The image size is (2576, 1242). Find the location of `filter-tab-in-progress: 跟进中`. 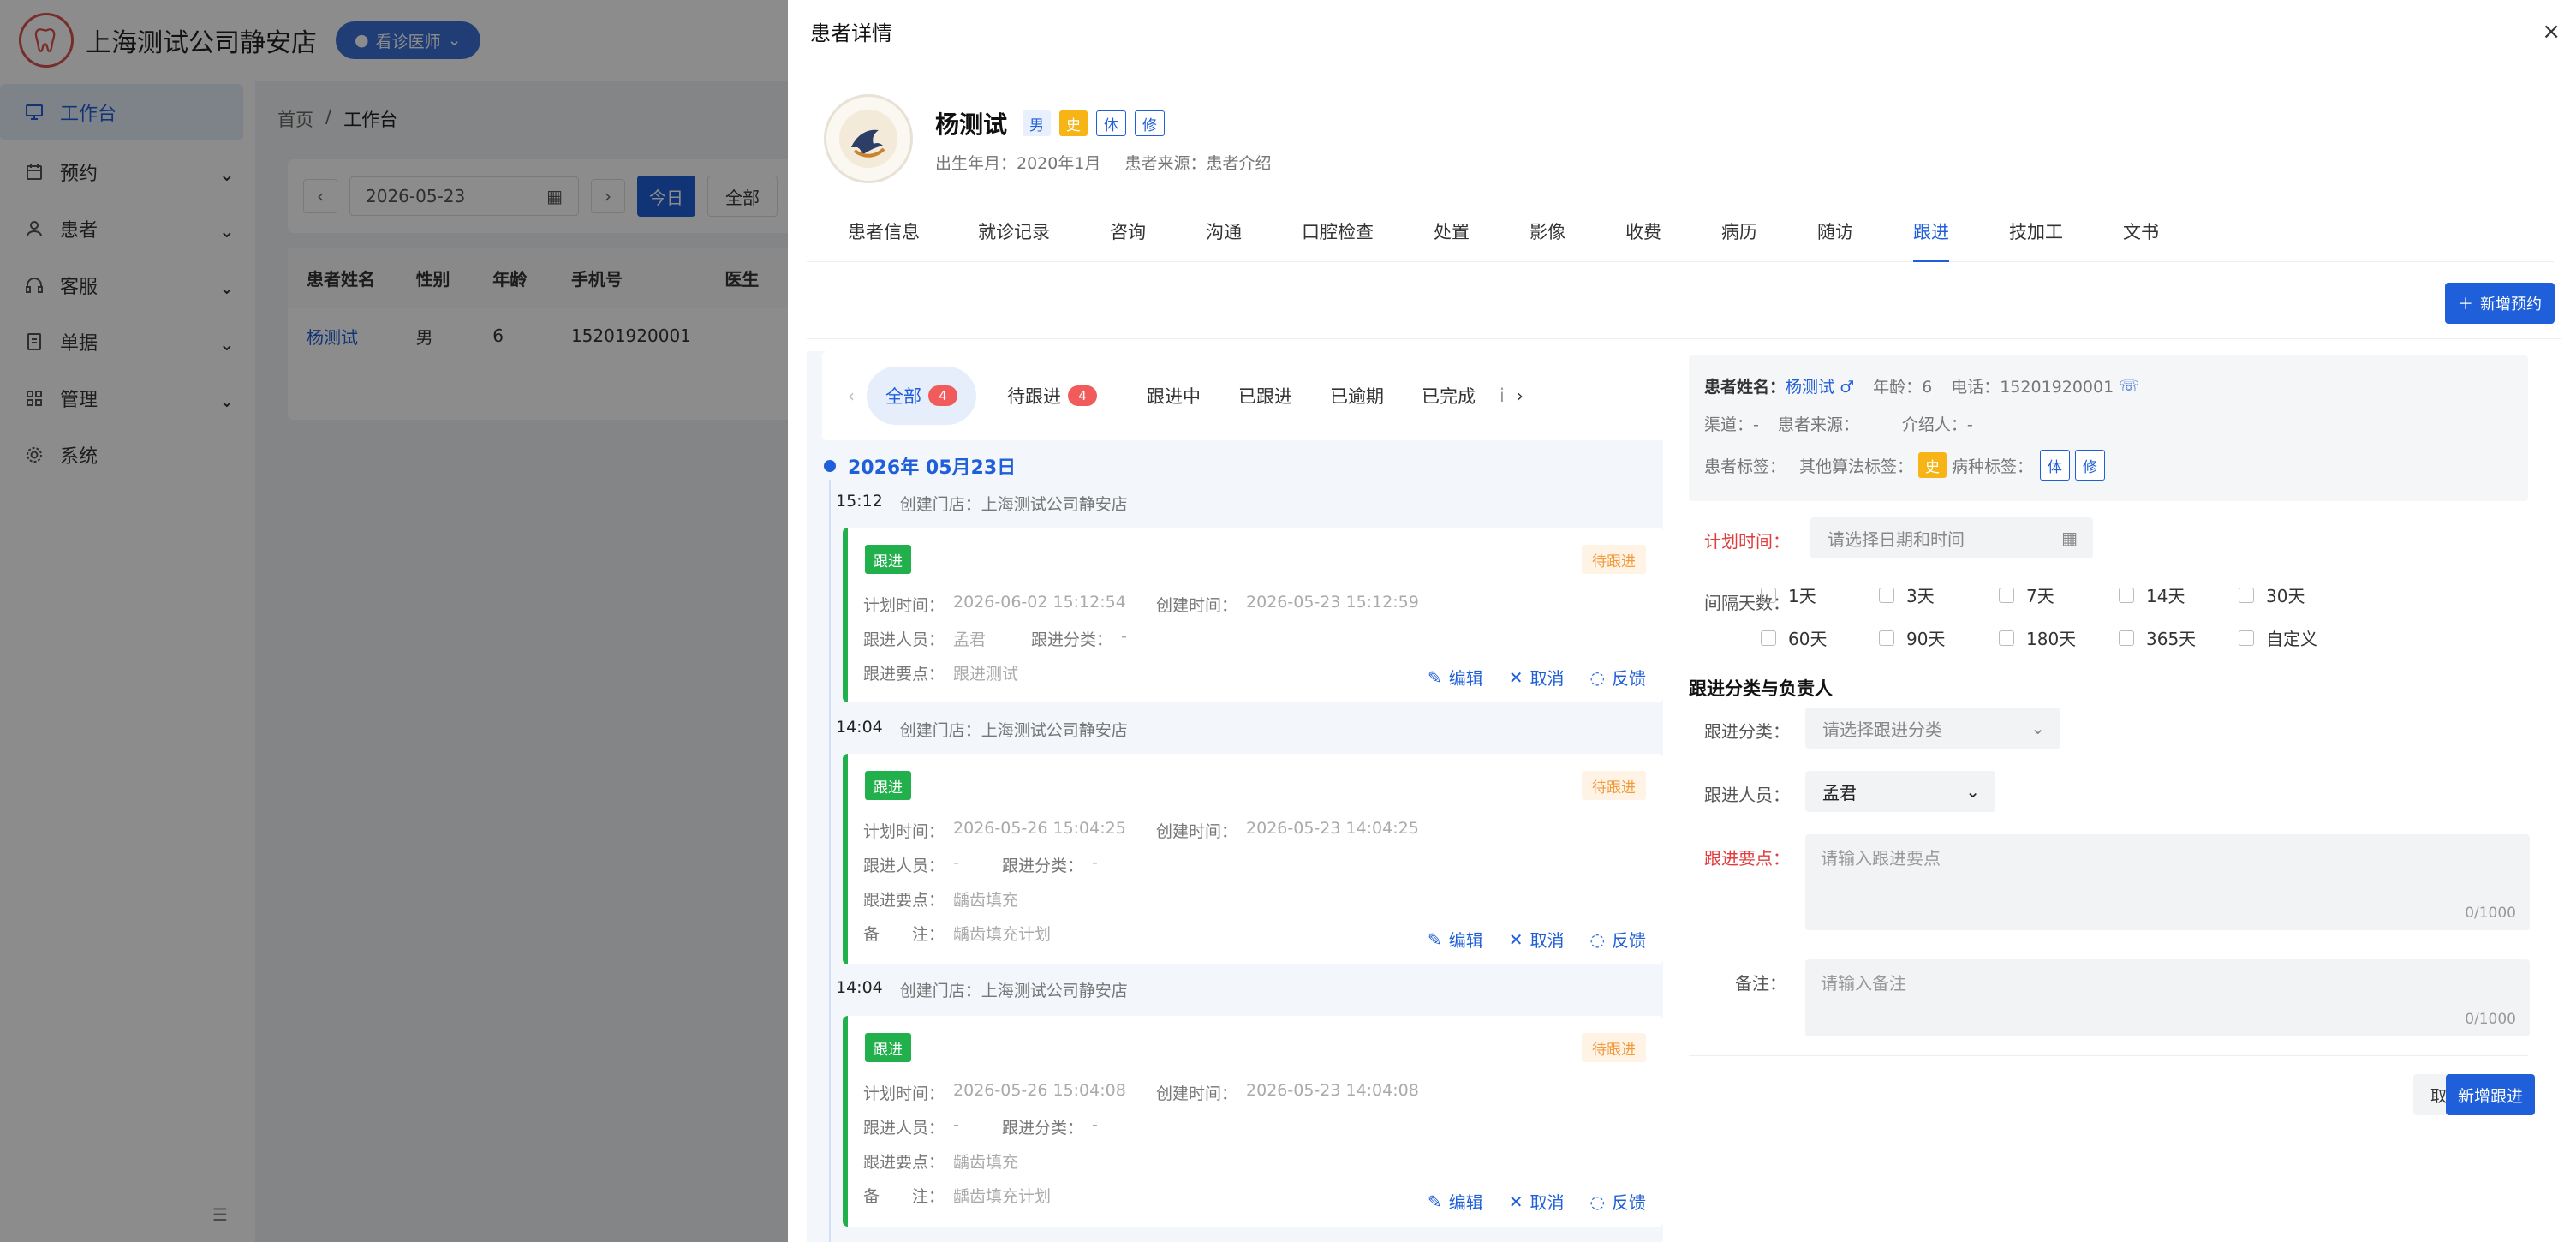

filter-tab-in-progress: 跟进中 is located at coordinates (1174, 396).